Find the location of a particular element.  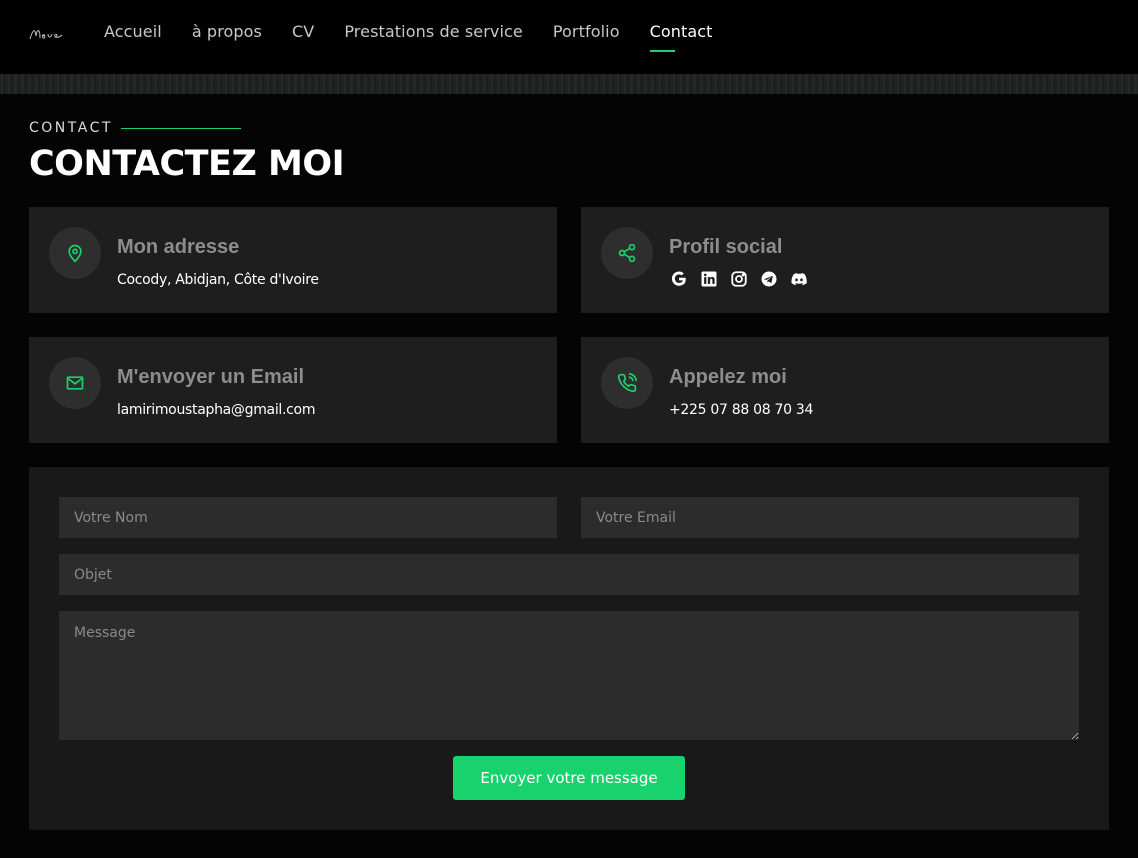

social-links is located at coordinates (739, 279).